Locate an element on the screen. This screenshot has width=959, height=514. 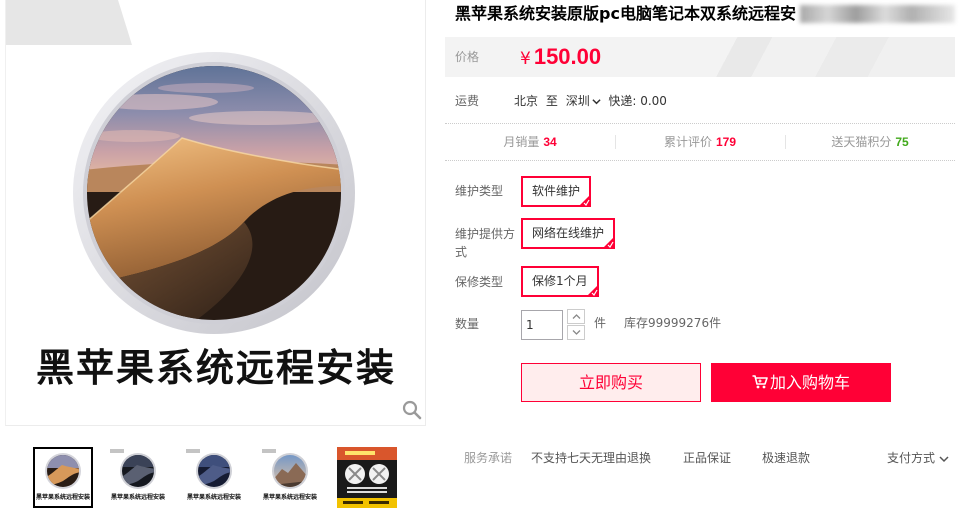
payment-methods-dropdown: 支付方式 is located at coordinates (918, 458).